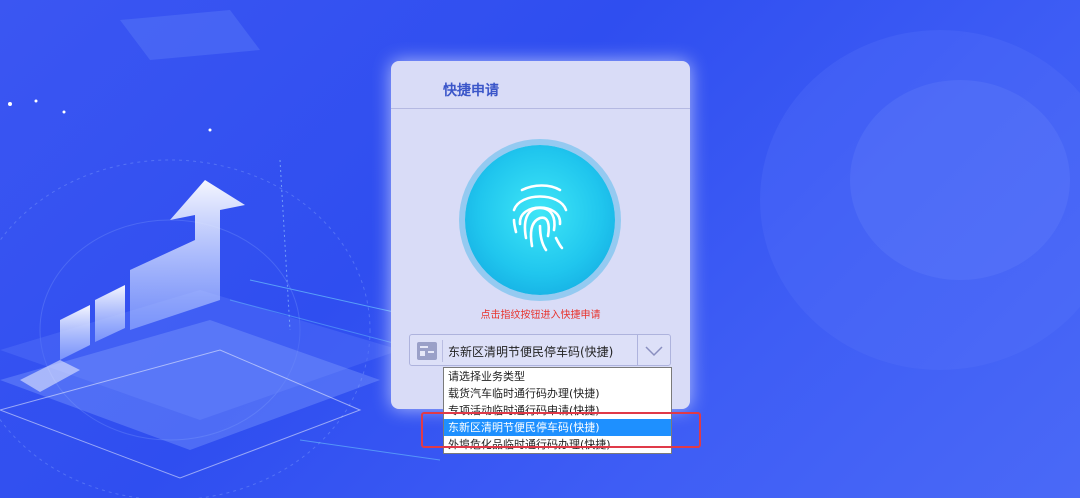 This screenshot has height=498, width=1080. What do you see at coordinates (557, 376) in the screenshot?
I see `dropdown-option: 请选择业务类型` at bounding box center [557, 376].